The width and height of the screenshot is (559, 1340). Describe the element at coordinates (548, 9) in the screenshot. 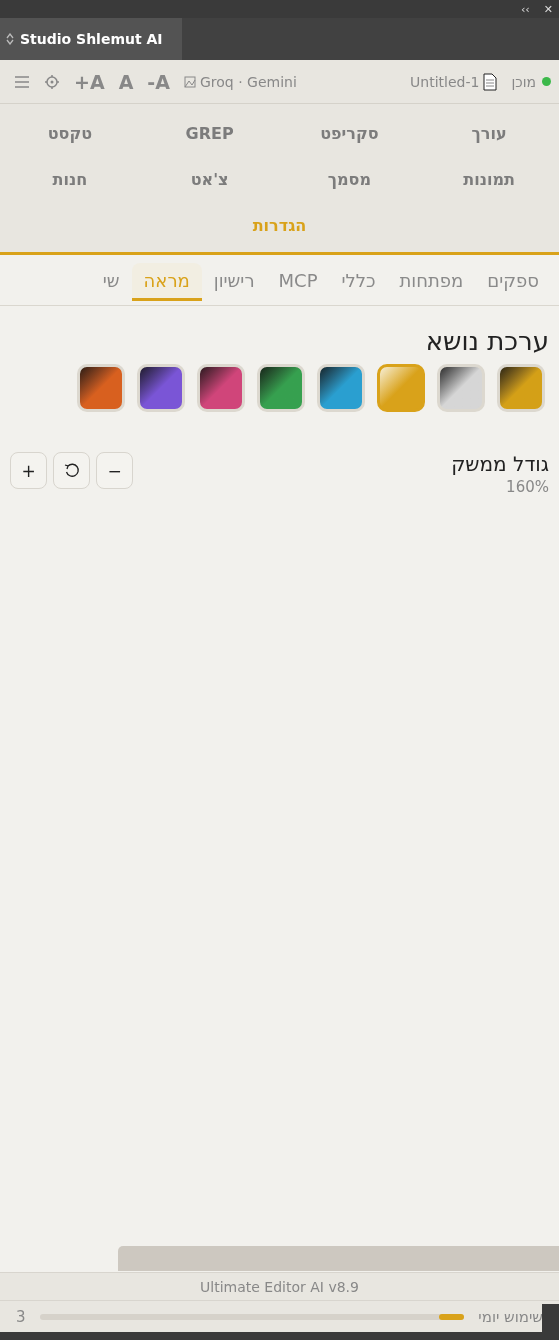

I see `close-button: ✕` at that location.